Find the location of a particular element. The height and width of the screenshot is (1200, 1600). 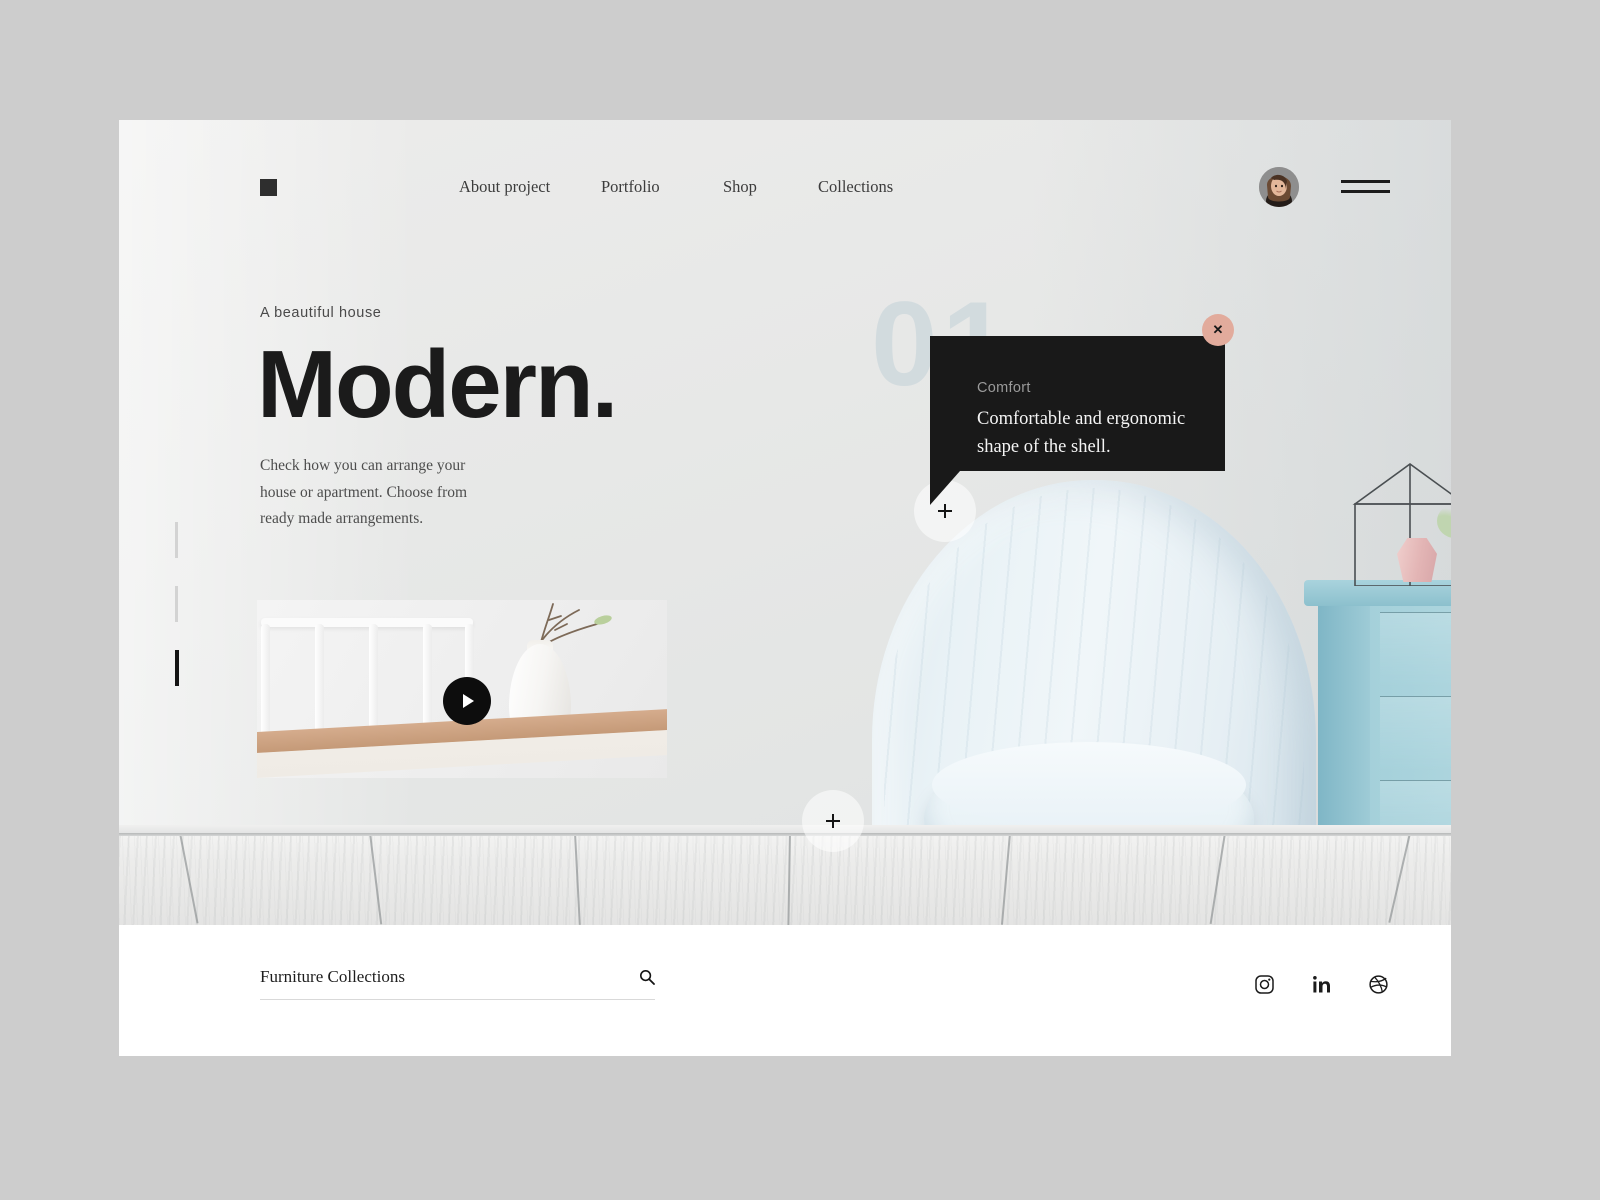

search-icon is located at coordinates (647, 977).